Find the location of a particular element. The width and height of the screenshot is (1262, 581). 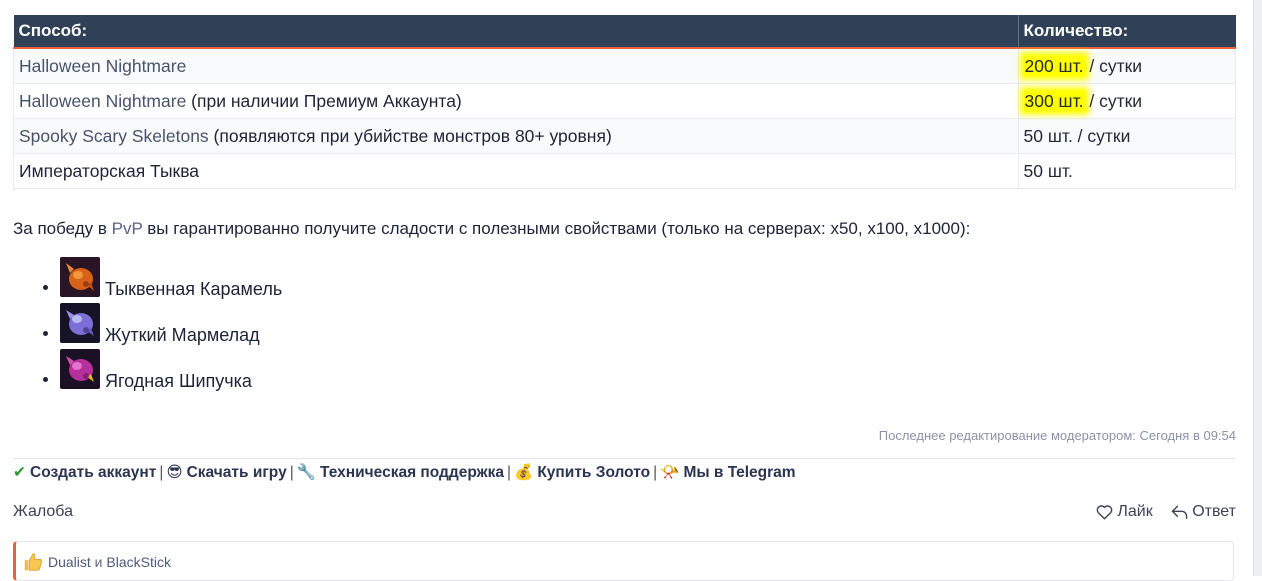

sunglasses-icon: 😎 is located at coordinates (174, 472).